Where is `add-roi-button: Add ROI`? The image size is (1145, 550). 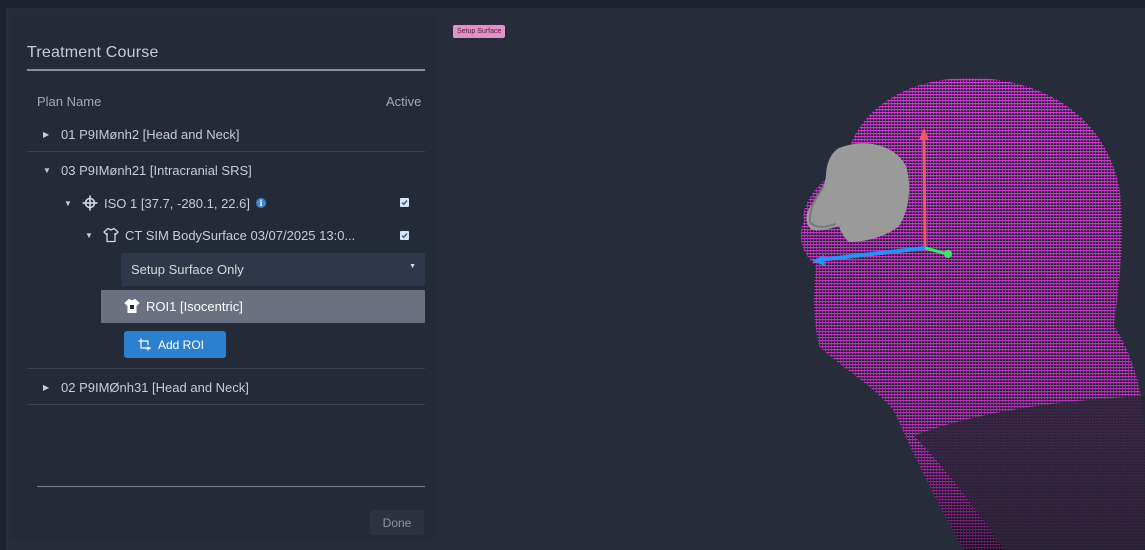 add-roi-button: Add ROI is located at coordinates (175, 344).